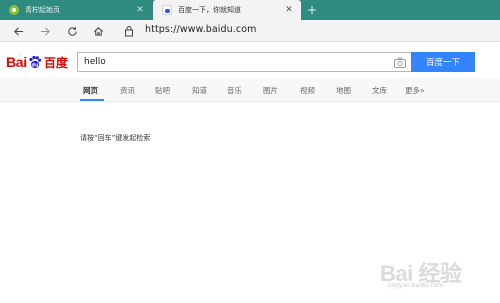 The image size is (500, 303). Describe the element at coordinates (250, 90) in the screenshot. I see `search-category-tabs: 网页 资讯 贴吧 知道 音乐 图片 视频 地图 文库 更多»` at that location.